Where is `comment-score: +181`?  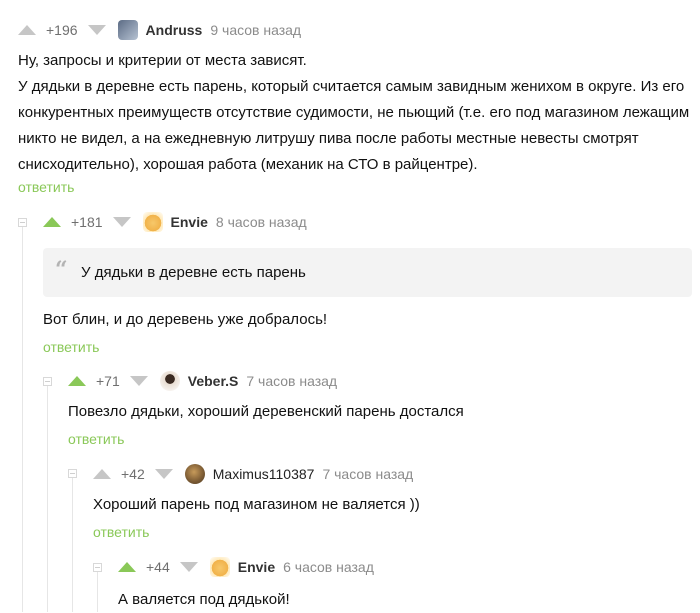 comment-score: +181 is located at coordinates (87, 222).